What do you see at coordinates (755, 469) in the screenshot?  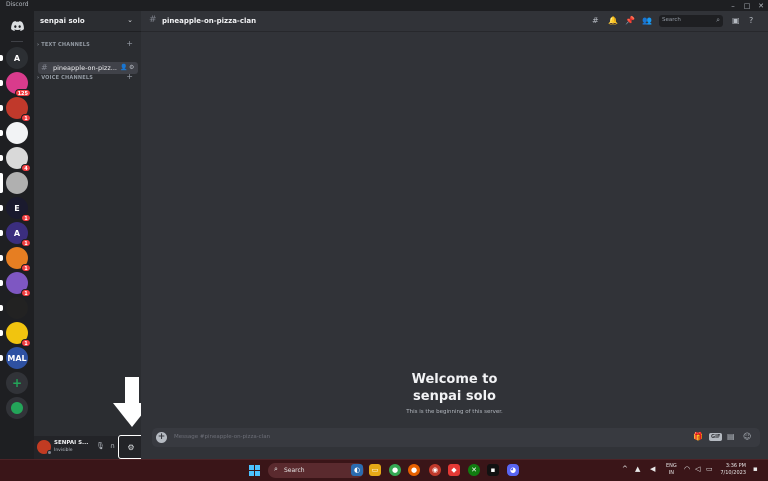 I see `notification-icon: ▪` at bounding box center [755, 469].